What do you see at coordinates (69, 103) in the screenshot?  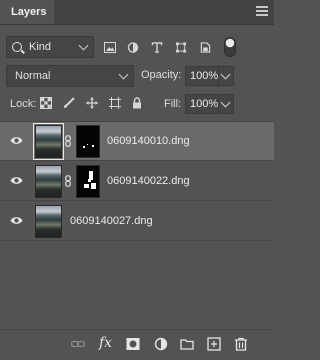 I see `lock-image-pixels-icon` at bounding box center [69, 103].